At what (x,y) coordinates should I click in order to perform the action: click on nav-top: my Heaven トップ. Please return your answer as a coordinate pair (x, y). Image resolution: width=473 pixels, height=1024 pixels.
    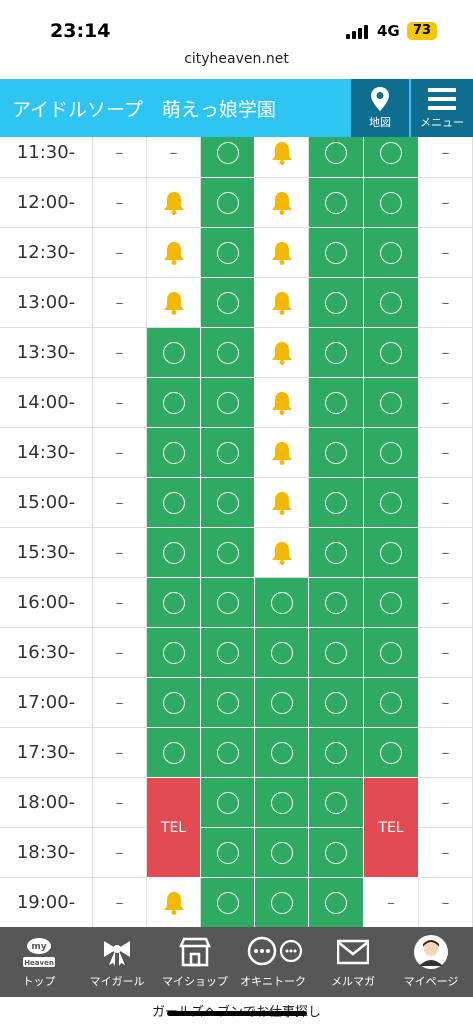
    Looking at the image, I should click on (39, 962).